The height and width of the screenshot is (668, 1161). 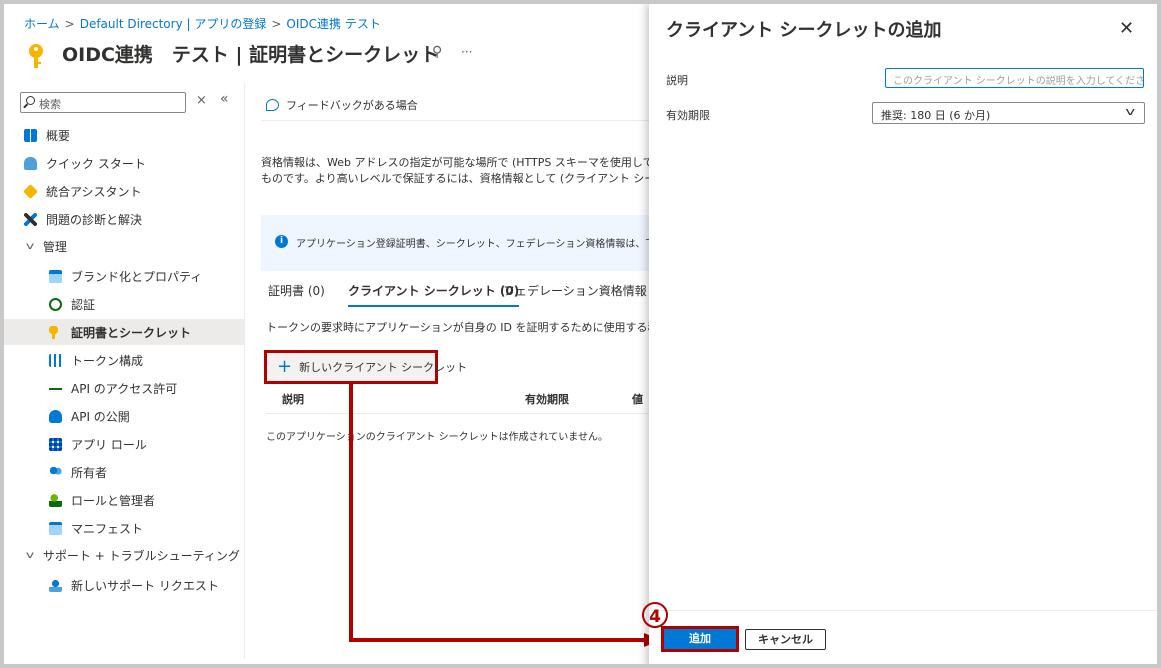 What do you see at coordinates (936, 115) in the screenshot?
I see `expires-selected-value: 推奨: 180 日 (6 か月)` at bounding box center [936, 115].